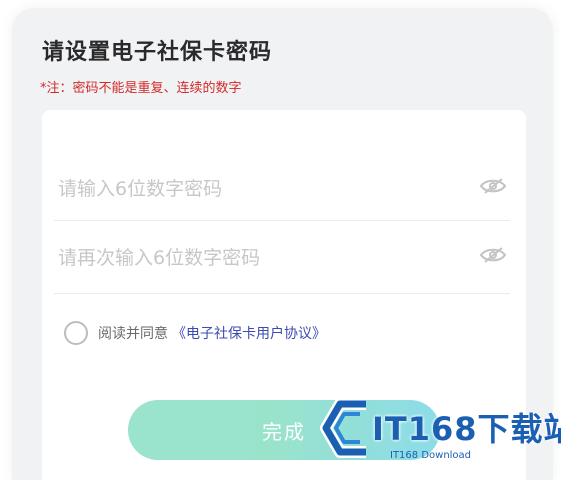 Image resolution: width=561 pixels, height=480 pixels. What do you see at coordinates (431, 455) in the screenshot?
I see `watermark-sub: IT168 Download` at bounding box center [431, 455].